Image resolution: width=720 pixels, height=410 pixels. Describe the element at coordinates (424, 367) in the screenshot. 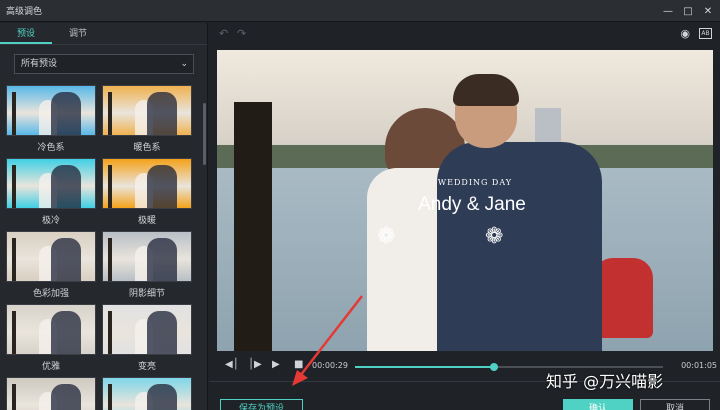

I see `timeline-progress` at that location.